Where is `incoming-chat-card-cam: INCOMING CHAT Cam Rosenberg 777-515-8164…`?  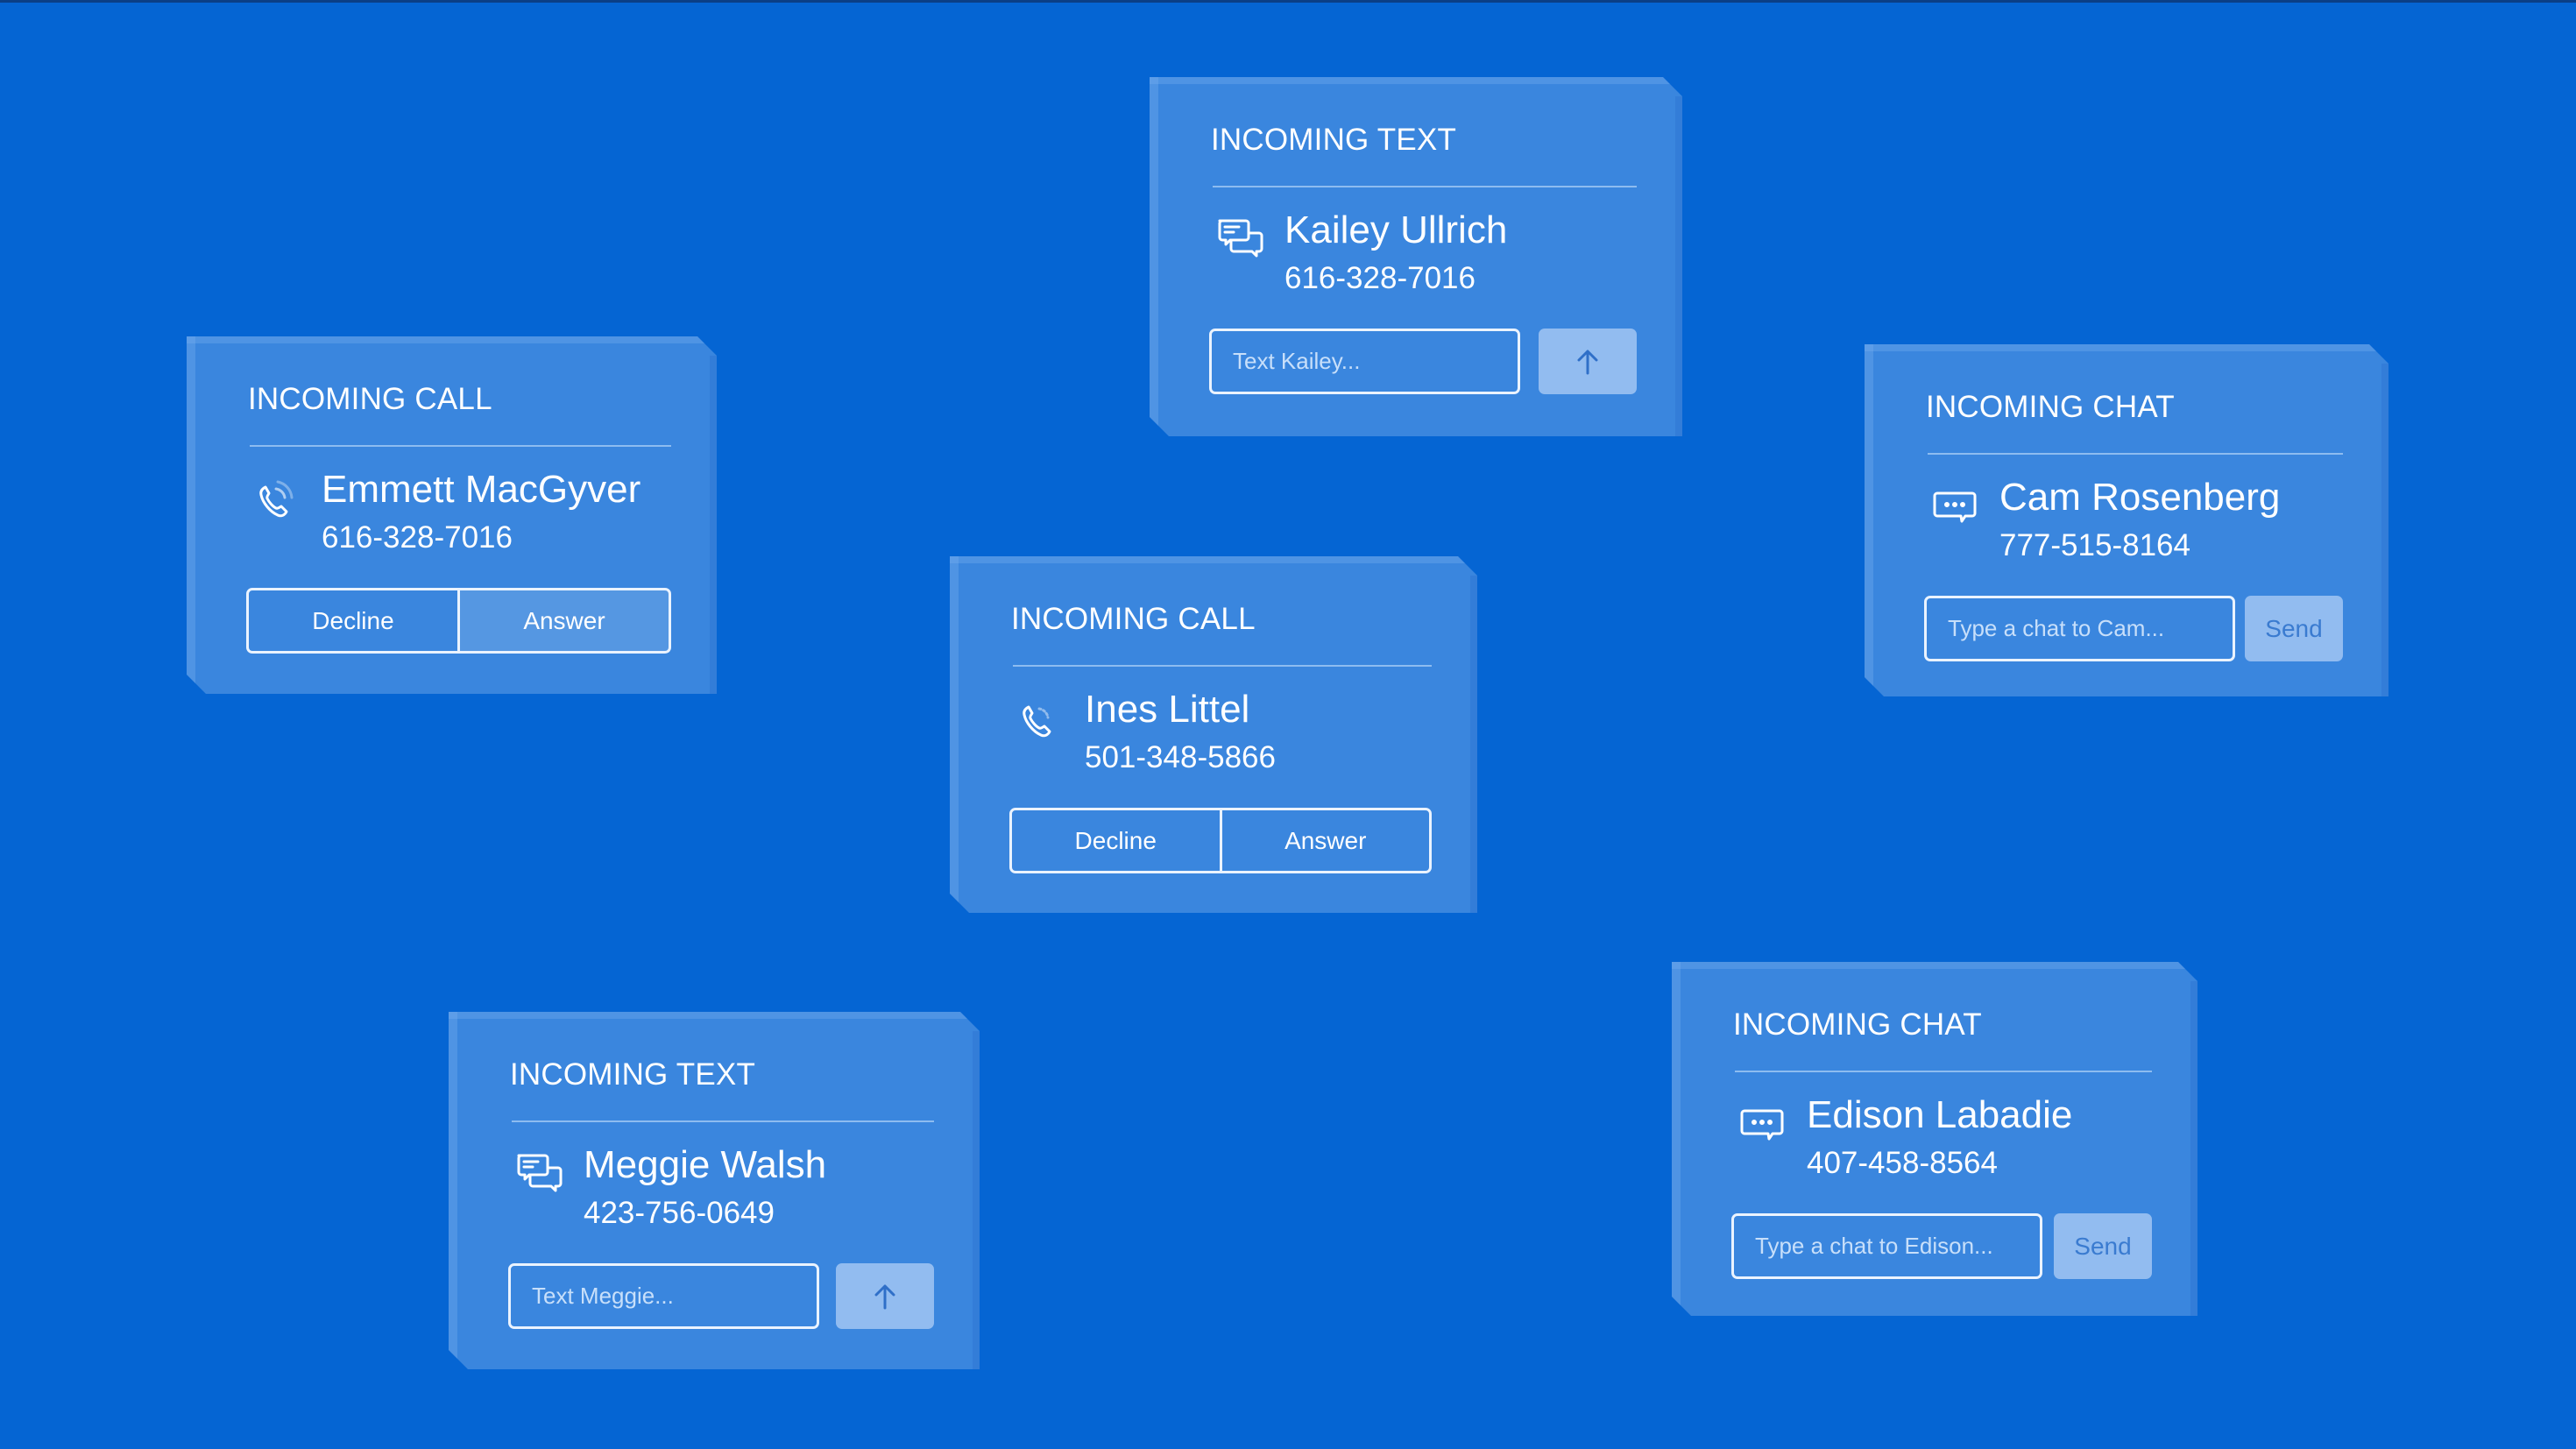
incoming-chat-card-cam: INCOMING CHAT Cam Rosenberg 777-515-8164… is located at coordinates (2126, 520).